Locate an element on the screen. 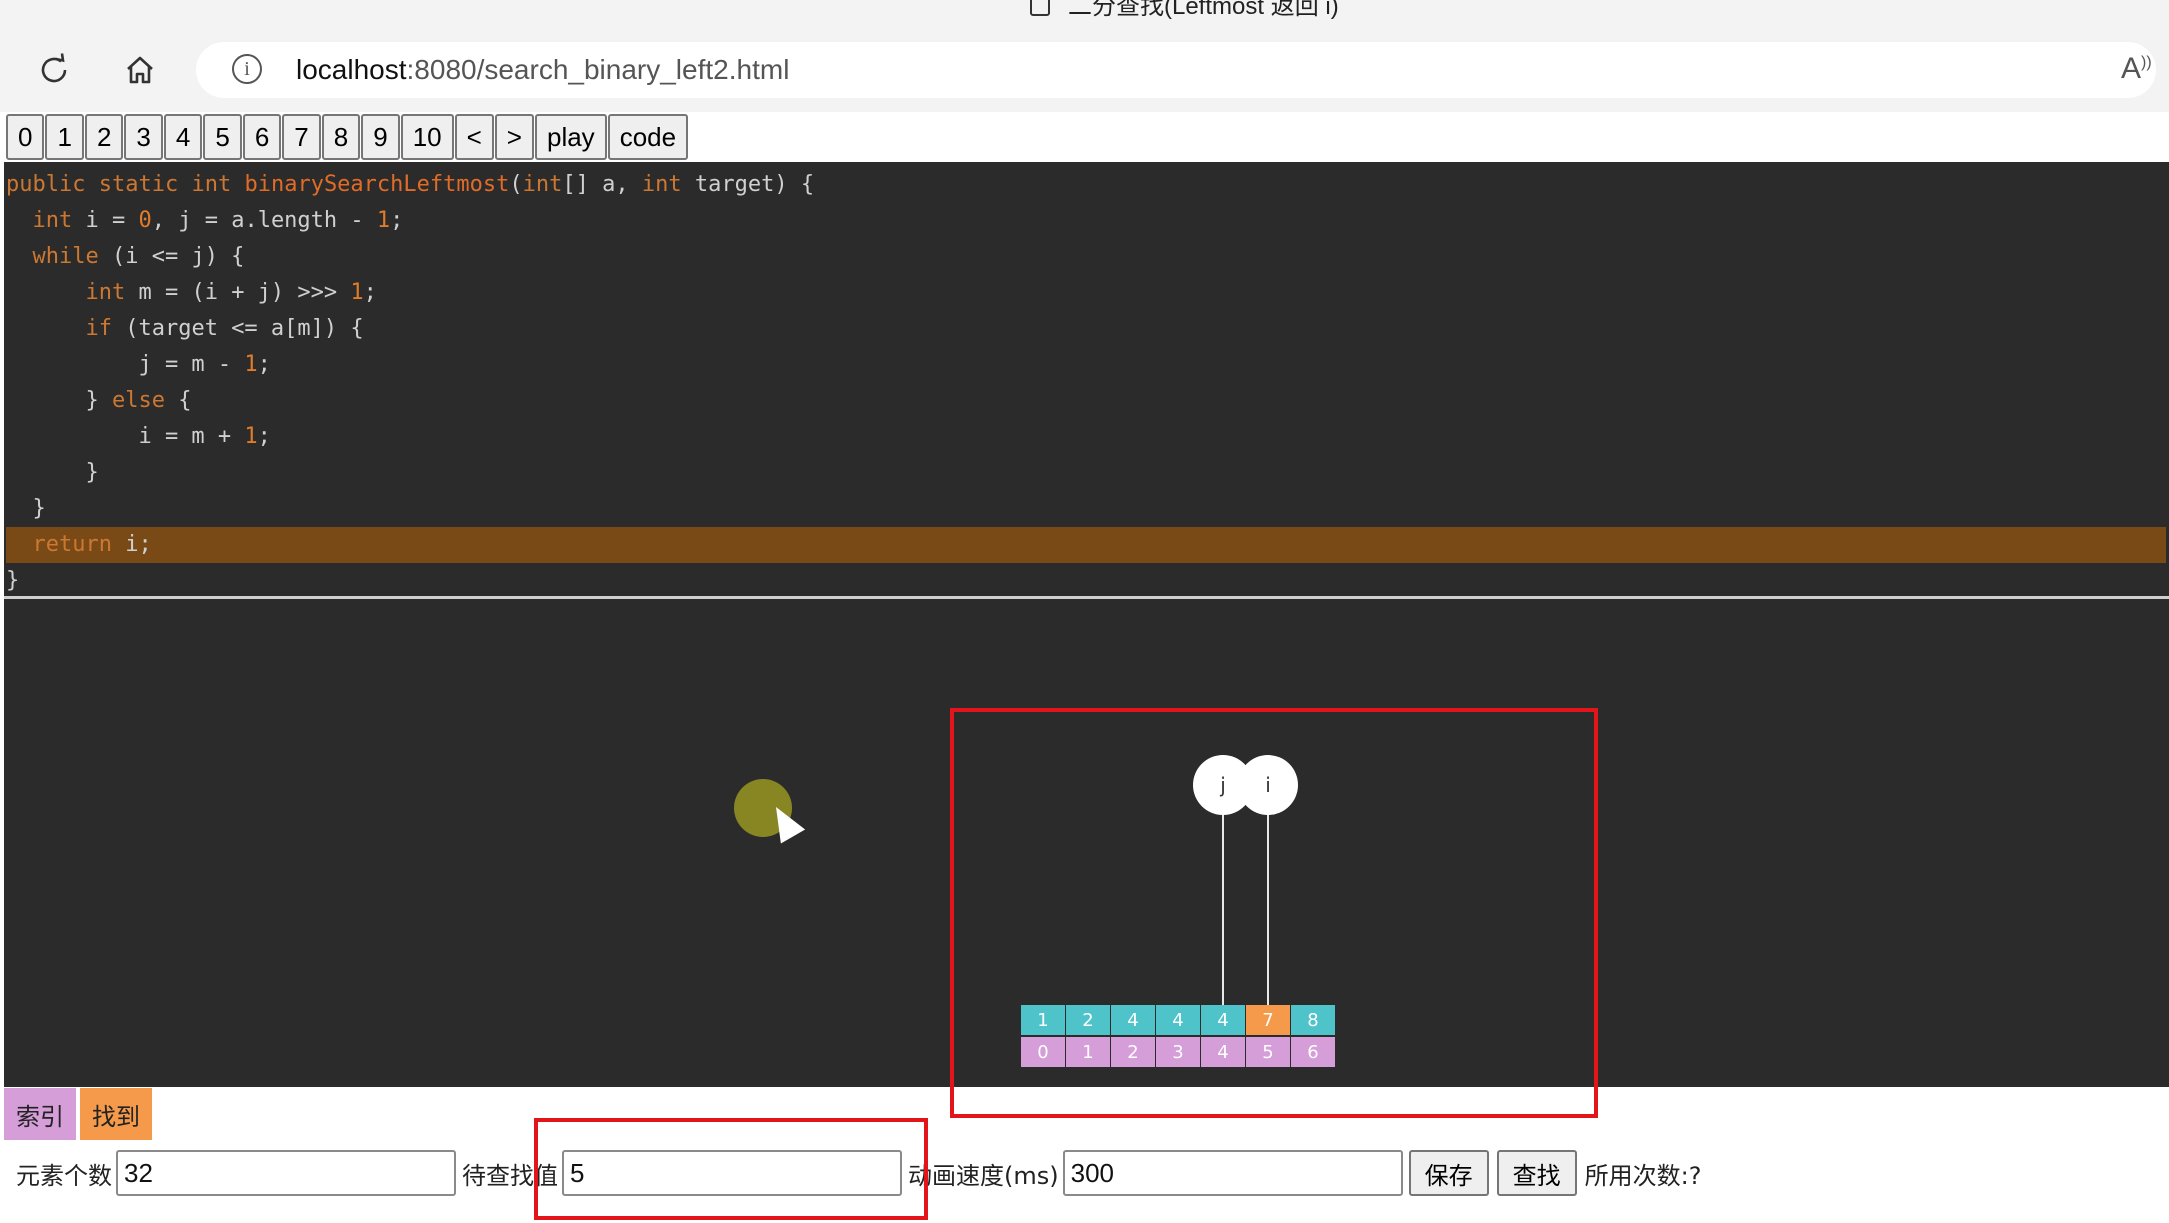  step-button-row: 0 1 2 3 4 5 6 7 8 9 10 < > play code is located at coordinates (347, 137).